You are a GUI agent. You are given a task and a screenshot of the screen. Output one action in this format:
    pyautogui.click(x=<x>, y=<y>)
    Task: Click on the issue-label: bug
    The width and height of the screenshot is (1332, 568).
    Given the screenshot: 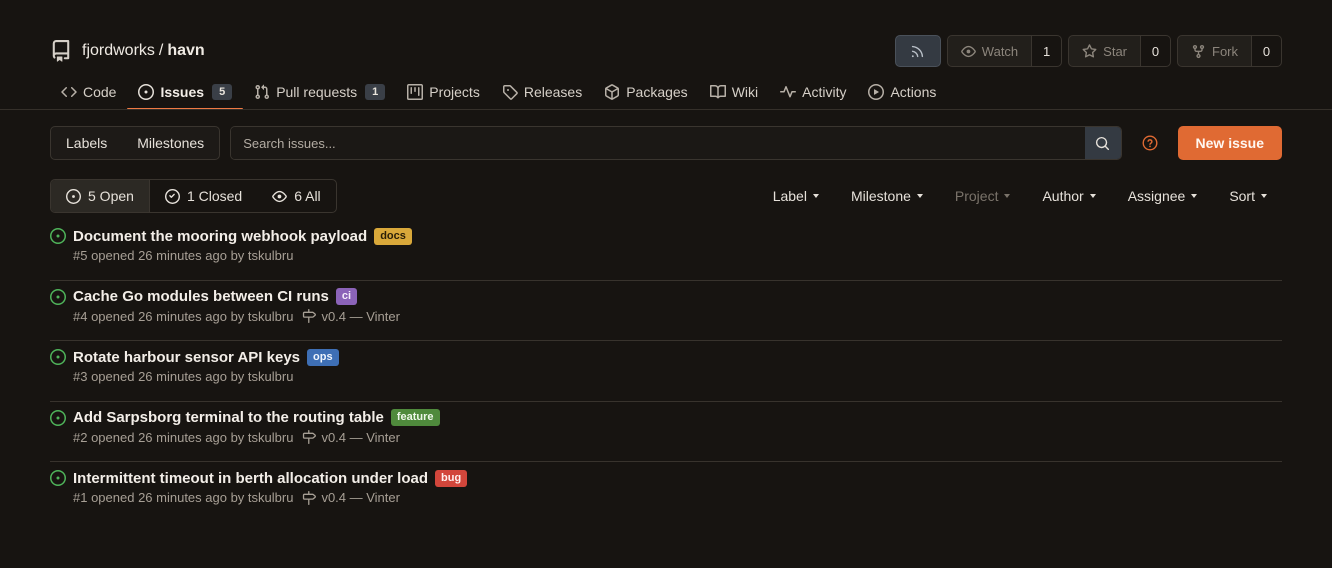 What is the action you would take?
    pyautogui.click(x=451, y=478)
    